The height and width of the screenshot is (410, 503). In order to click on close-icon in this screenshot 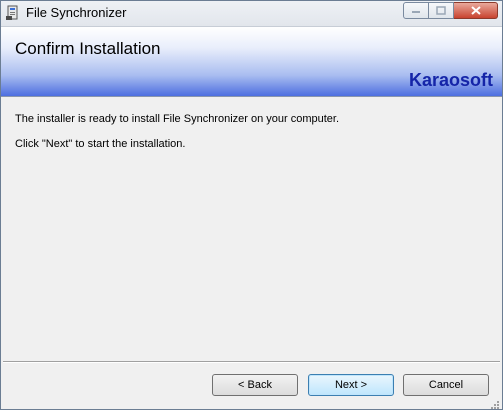, I will do `click(476, 10)`.